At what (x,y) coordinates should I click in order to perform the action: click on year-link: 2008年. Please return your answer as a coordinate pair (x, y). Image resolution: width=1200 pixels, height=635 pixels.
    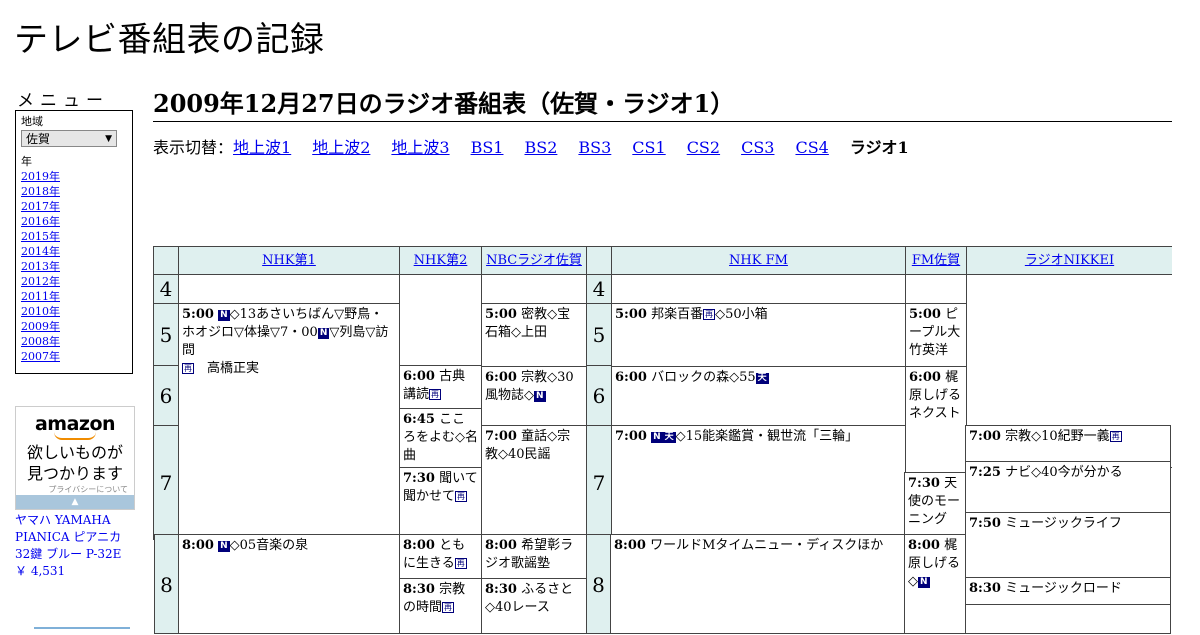
    Looking at the image, I should click on (40, 341).